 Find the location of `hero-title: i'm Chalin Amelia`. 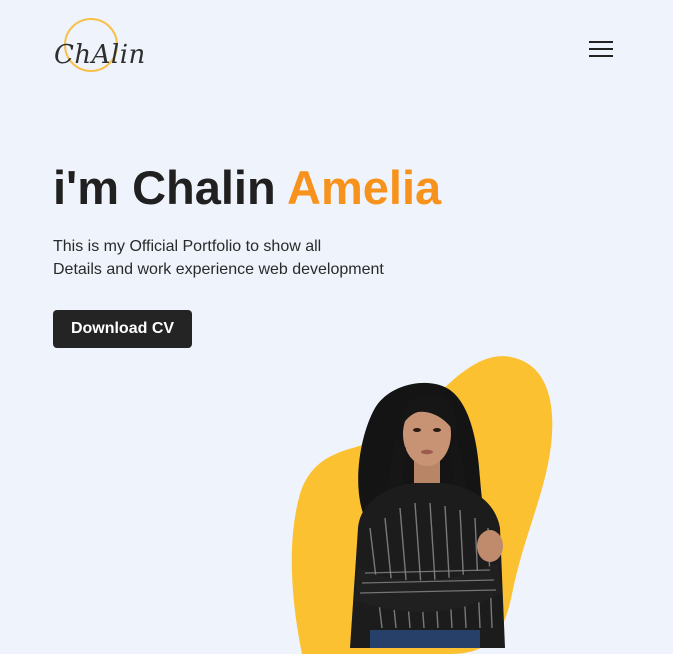

hero-title: i'm Chalin Amelia is located at coordinates (247, 188).